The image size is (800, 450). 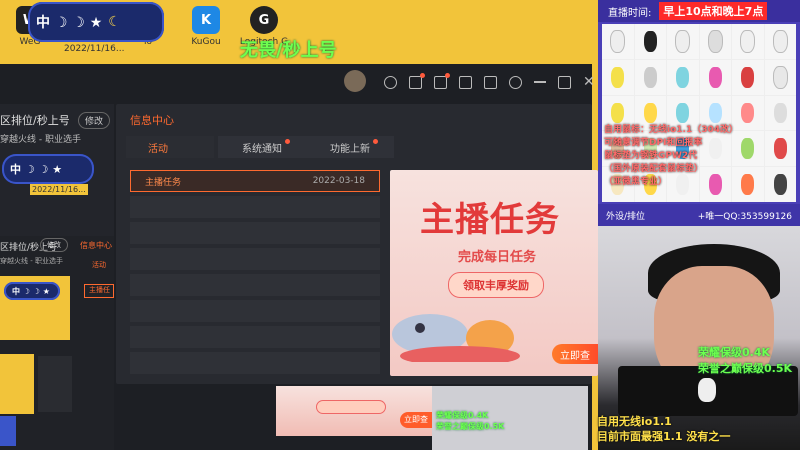 What do you see at coordinates (654, 169) in the screenshot?
I see `spec-line: （国外原装配套鼠标垫）` at bounding box center [654, 169].